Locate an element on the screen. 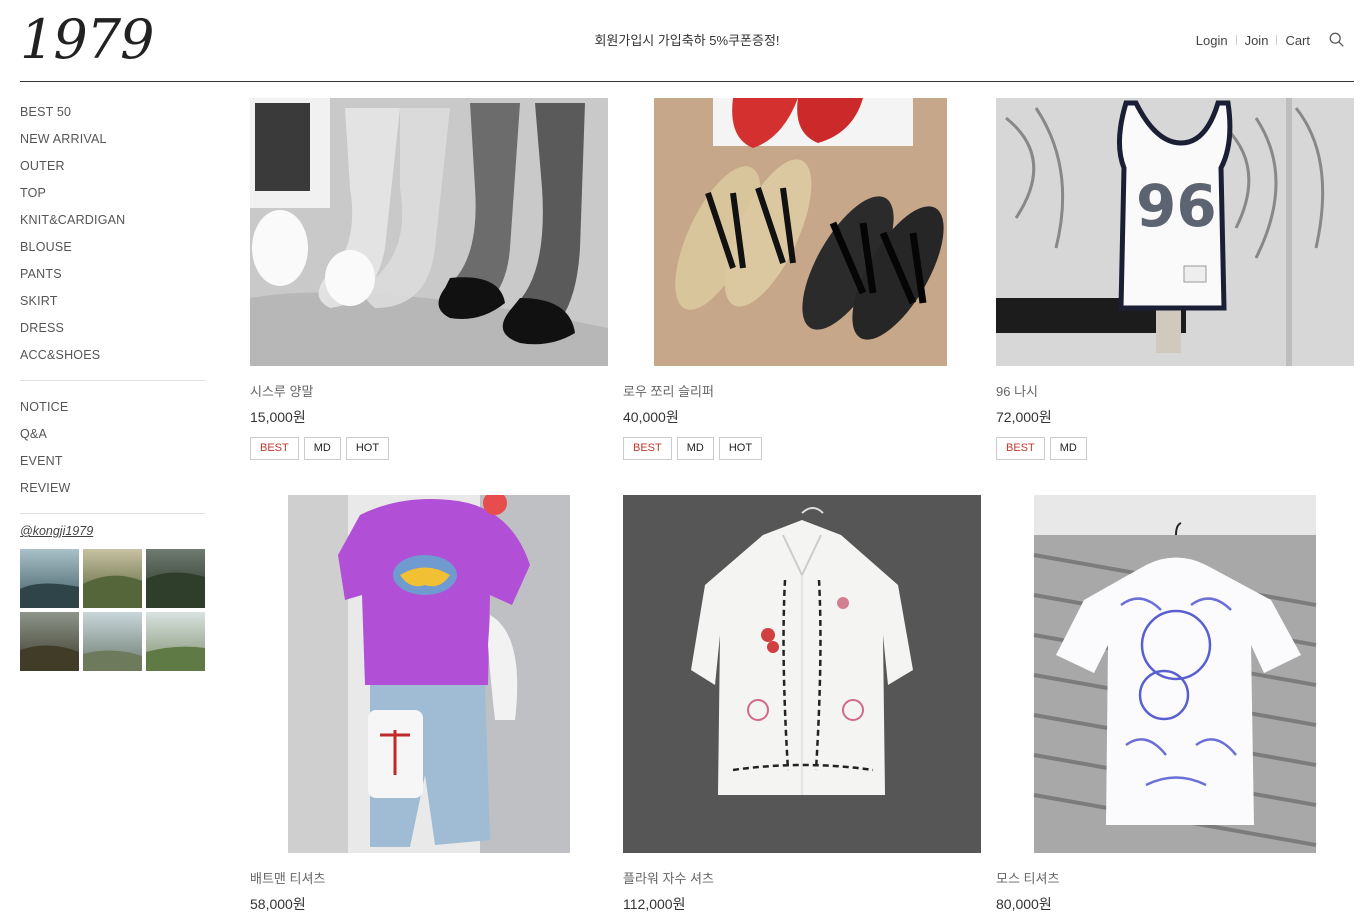 The height and width of the screenshot is (912, 1368). product-name: 96 나시 is located at coordinates (1175, 390).